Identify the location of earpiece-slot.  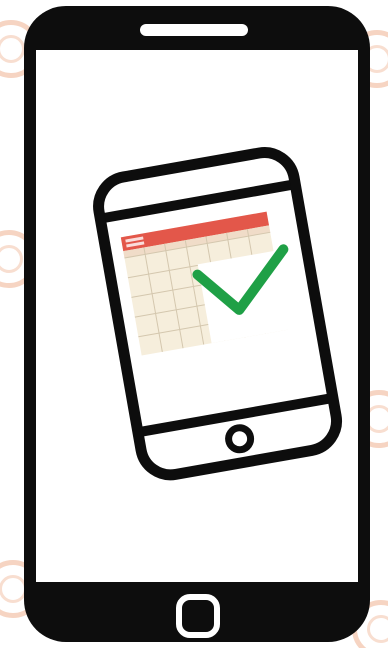
(194, 30).